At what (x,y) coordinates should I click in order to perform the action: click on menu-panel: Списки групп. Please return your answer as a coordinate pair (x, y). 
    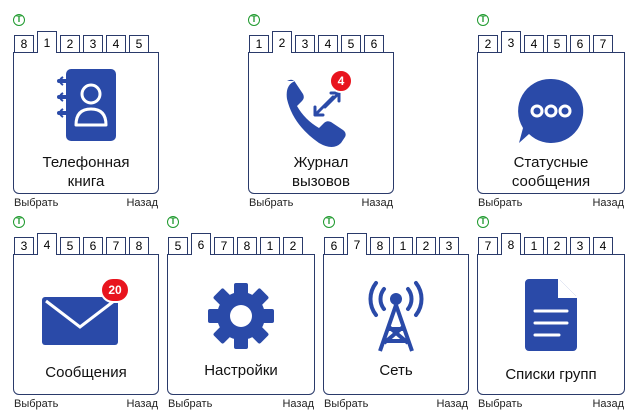
    Looking at the image, I should click on (551, 324).